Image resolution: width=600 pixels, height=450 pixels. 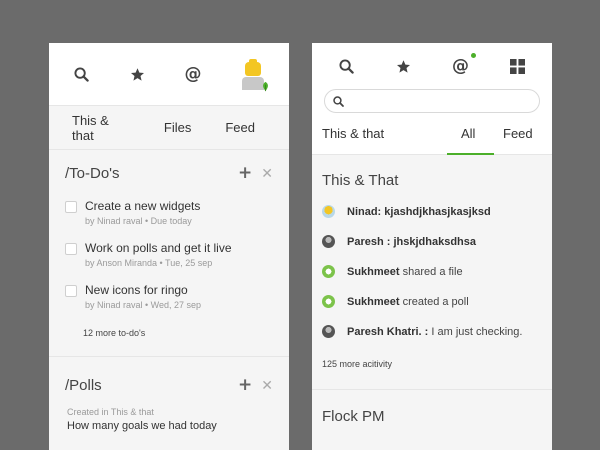 I want to click on right-topbar: @, so click(x=432, y=66).